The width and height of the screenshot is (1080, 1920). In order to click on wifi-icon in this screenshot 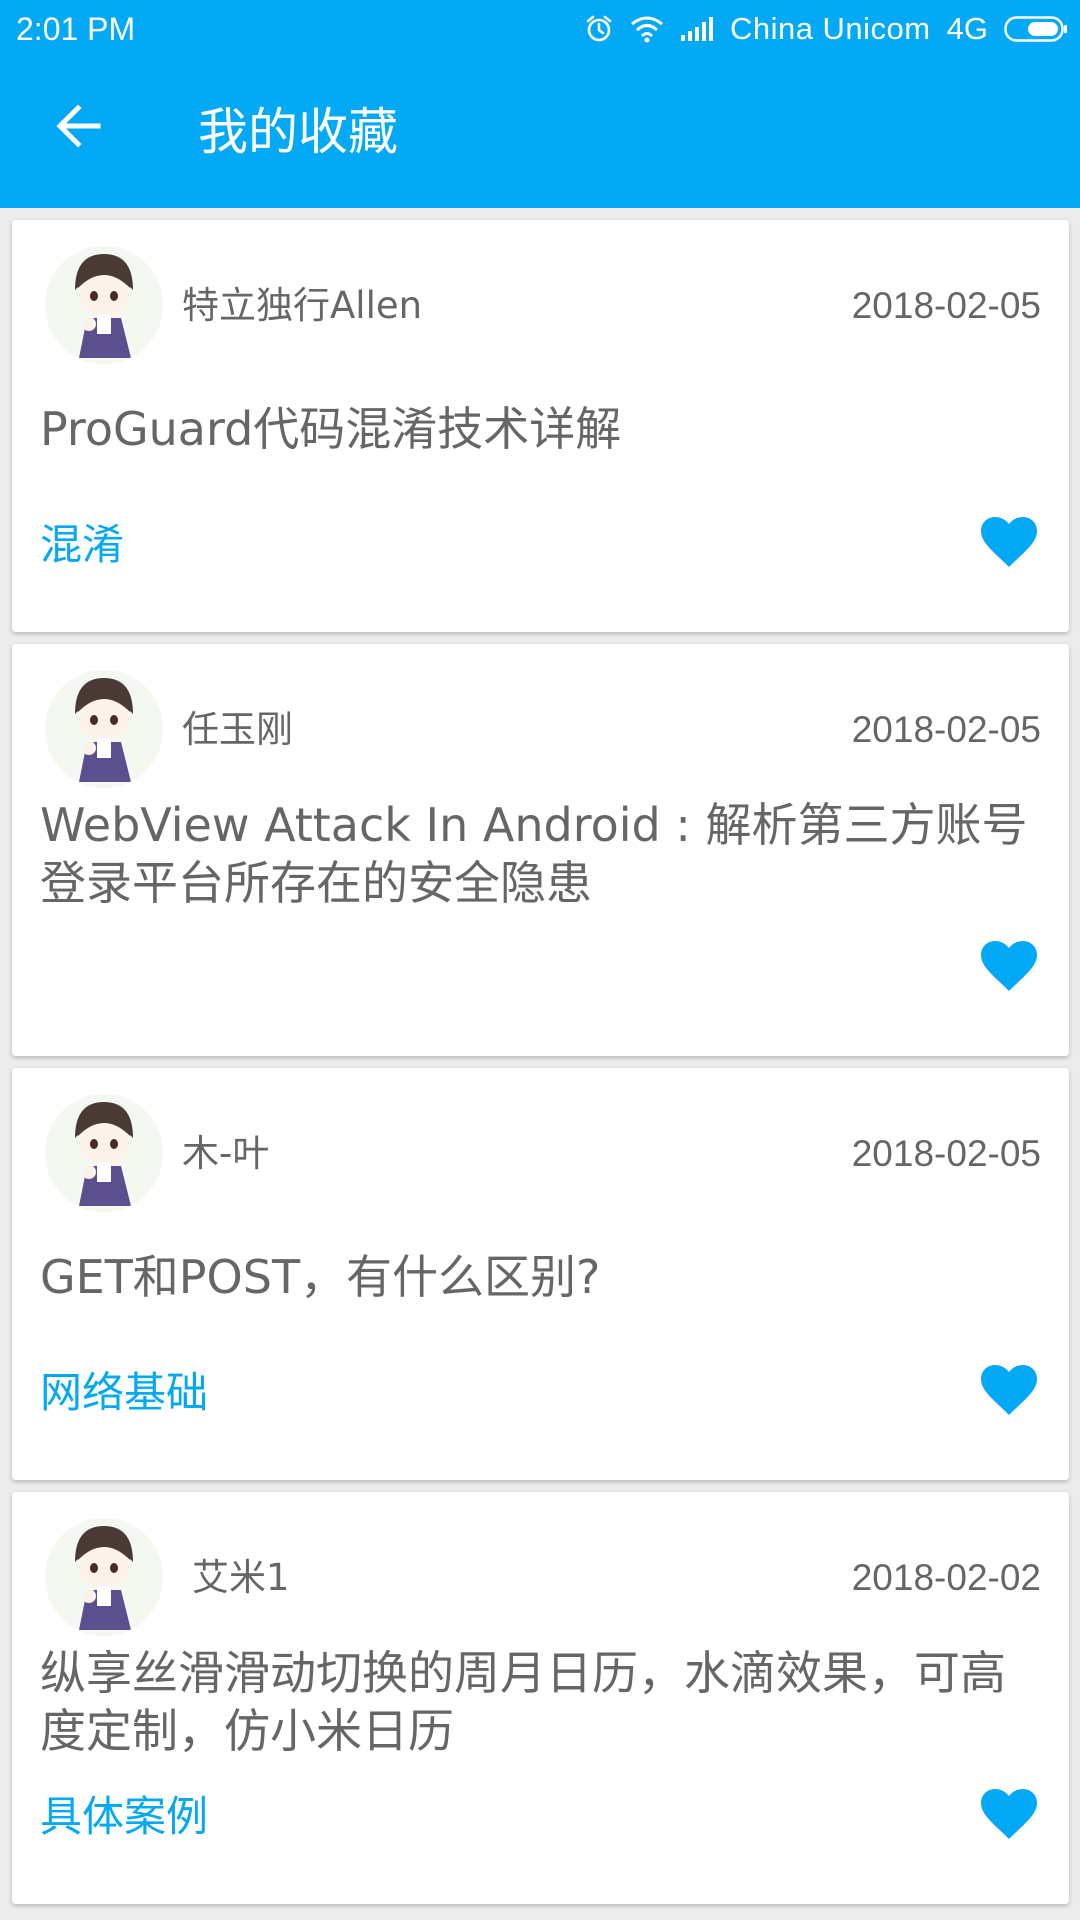, I will do `click(647, 29)`.